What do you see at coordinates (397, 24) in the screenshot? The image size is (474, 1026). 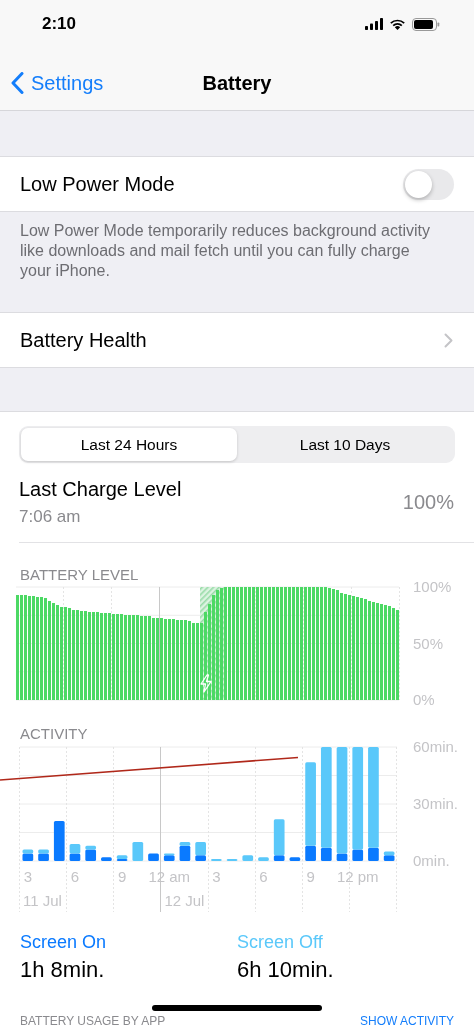 I see `wifi-icon` at bounding box center [397, 24].